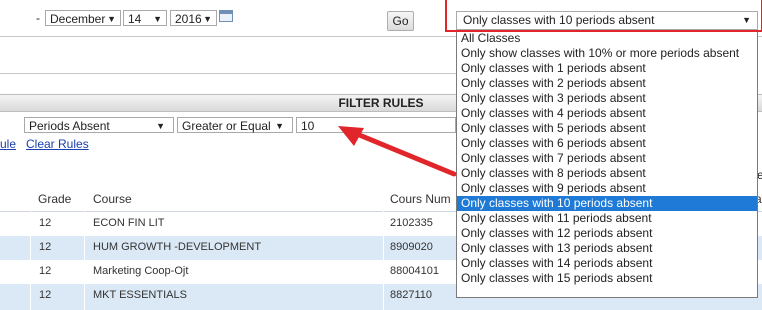 This screenshot has width=762, height=310. Describe the element at coordinates (603, 16) in the screenshot. I see `annotation-highlight-box` at that location.